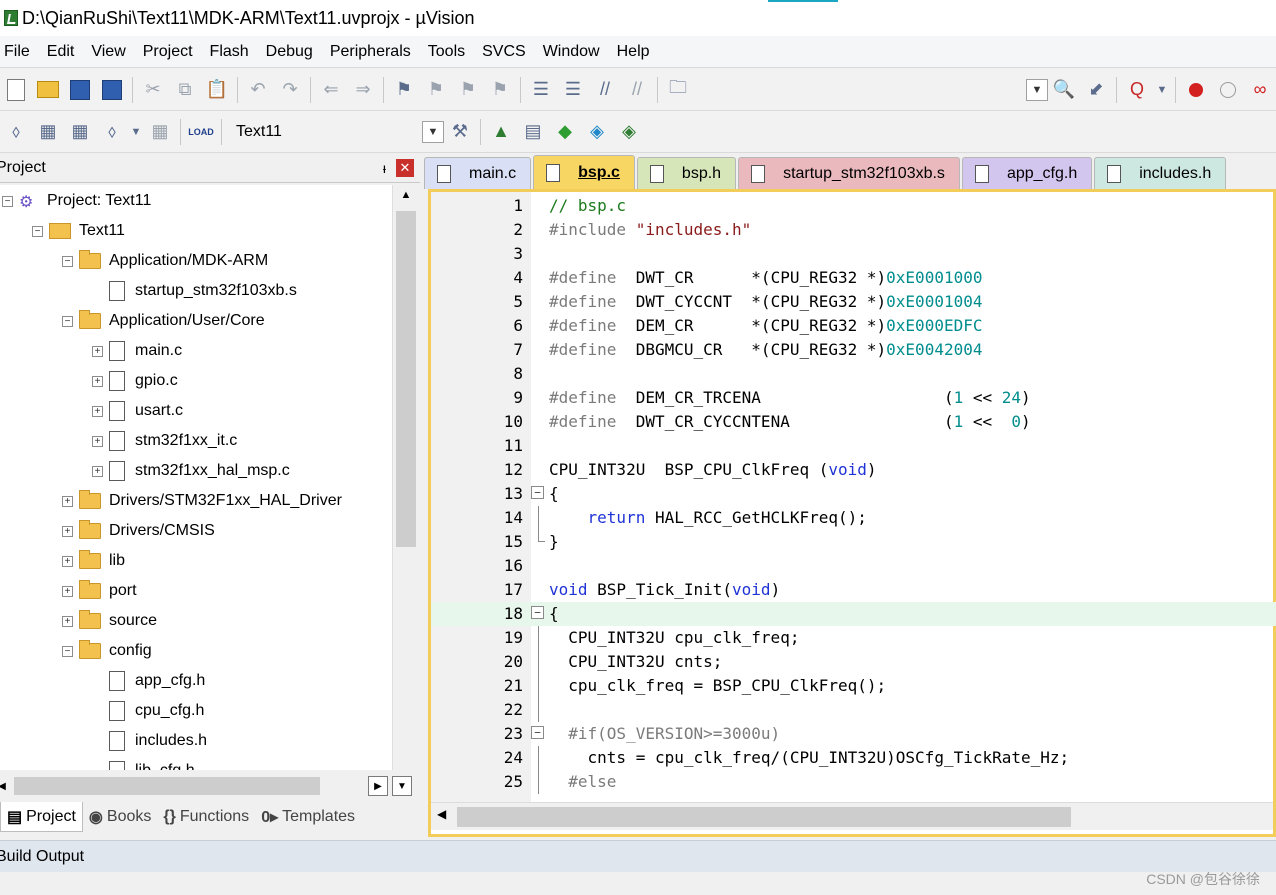 The height and width of the screenshot is (895, 1276). What do you see at coordinates (637, 90) in the screenshot?
I see `uncomment-icon: //` at bounding box center [637, 90].